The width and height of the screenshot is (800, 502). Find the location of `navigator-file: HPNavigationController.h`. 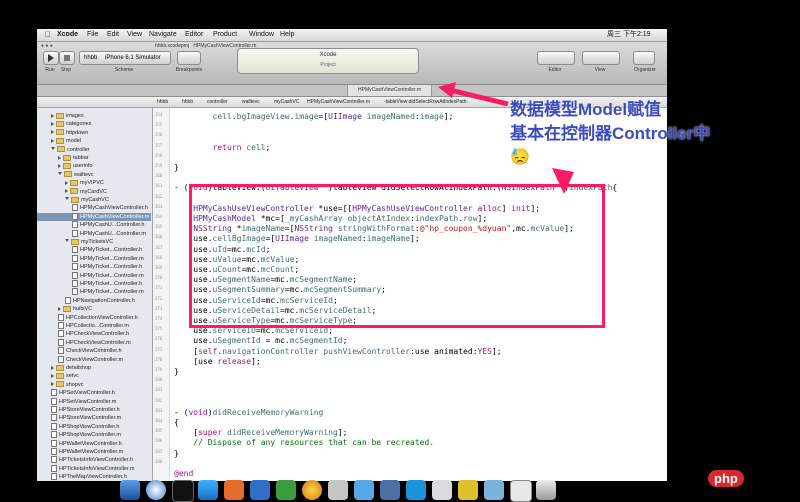

navigator-file: HPNavigationController.h is located at coordinates (94, 300).